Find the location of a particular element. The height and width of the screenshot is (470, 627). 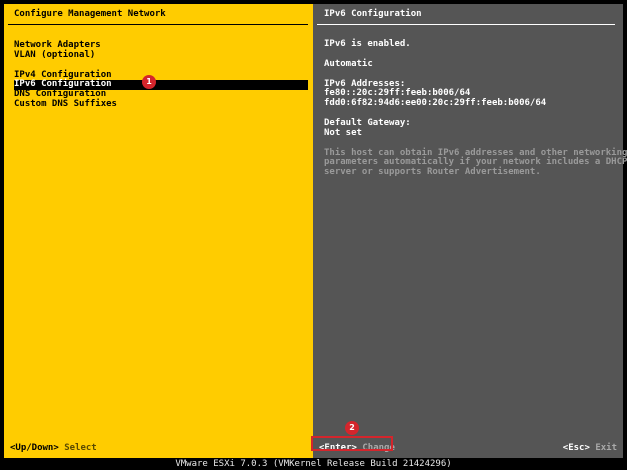

footer-exit-hint: <Esc> Exit is located at coordinates (590, 448).